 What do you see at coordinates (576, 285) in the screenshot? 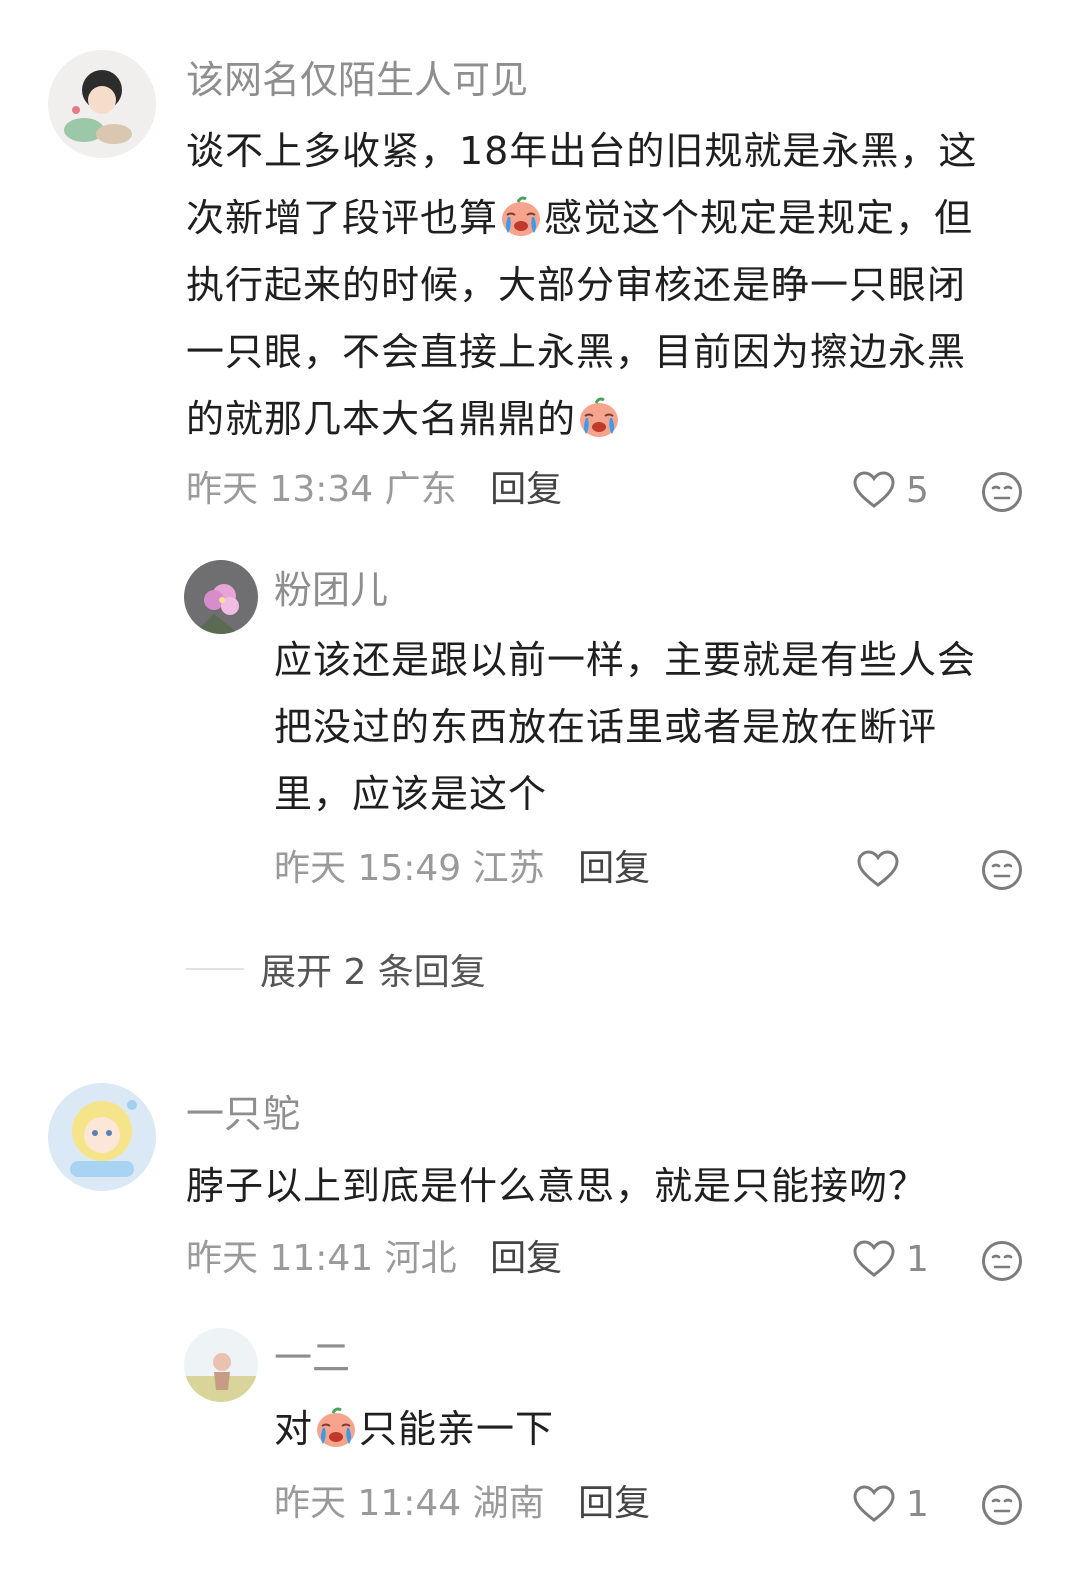
I see `comment-text-line: 执行起来的时候，大部分审核还是睁一只眼闭` at bounding box center [576, 285].